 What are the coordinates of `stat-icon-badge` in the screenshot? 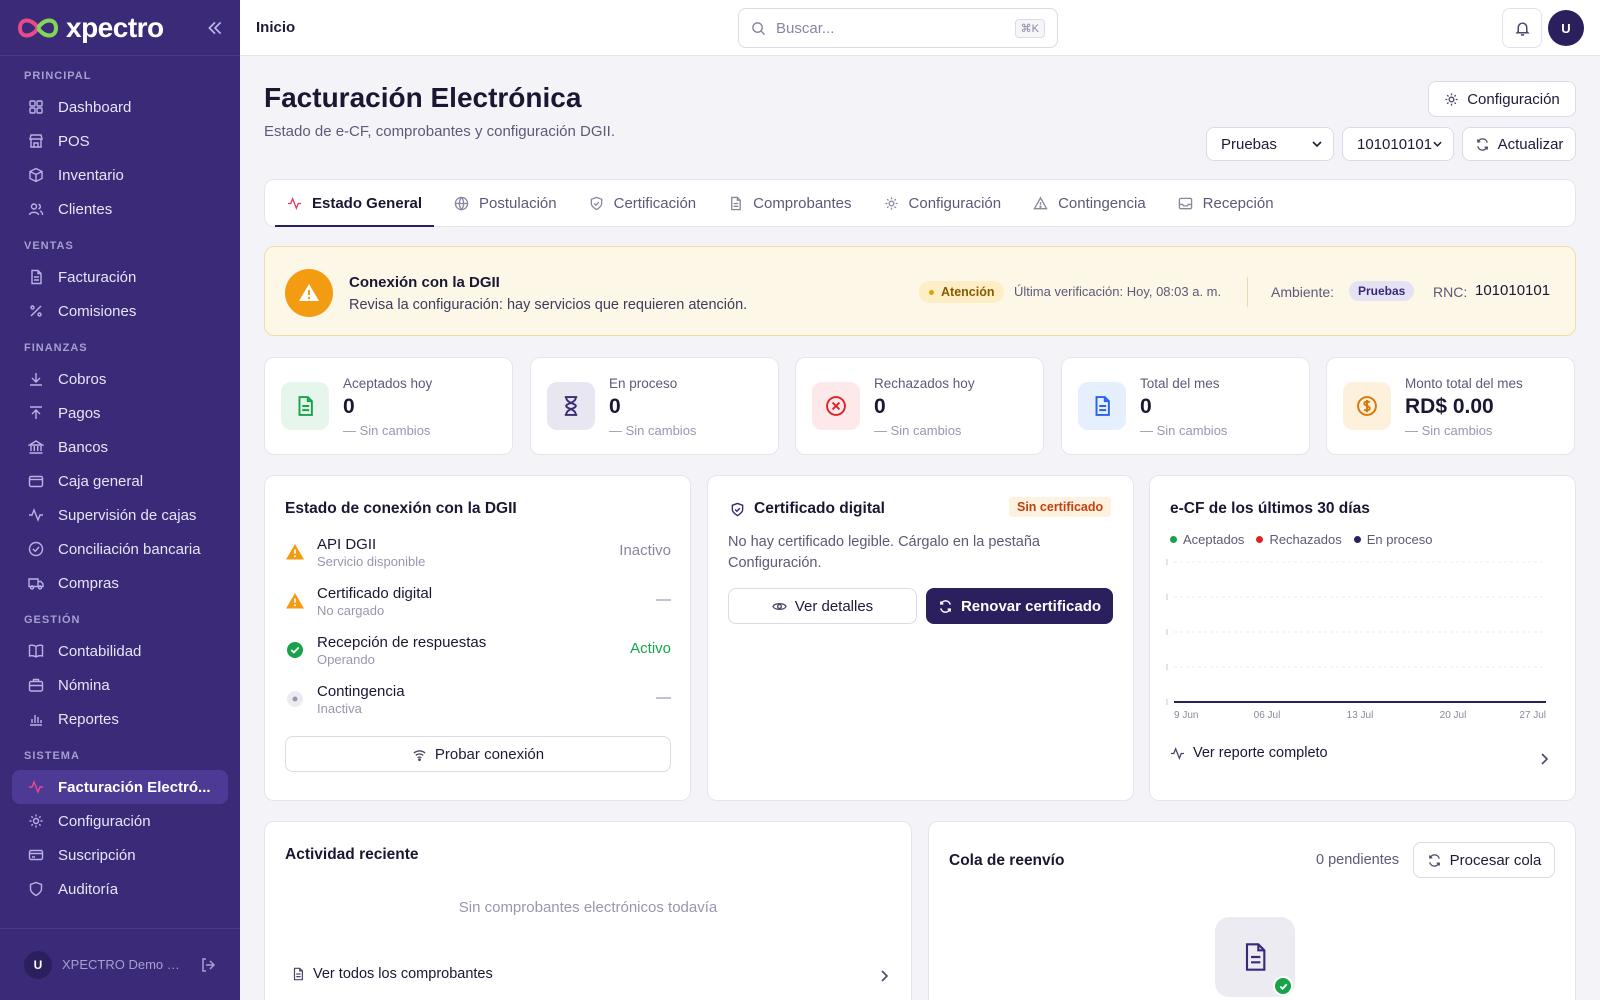 It's located at (1102, 406).